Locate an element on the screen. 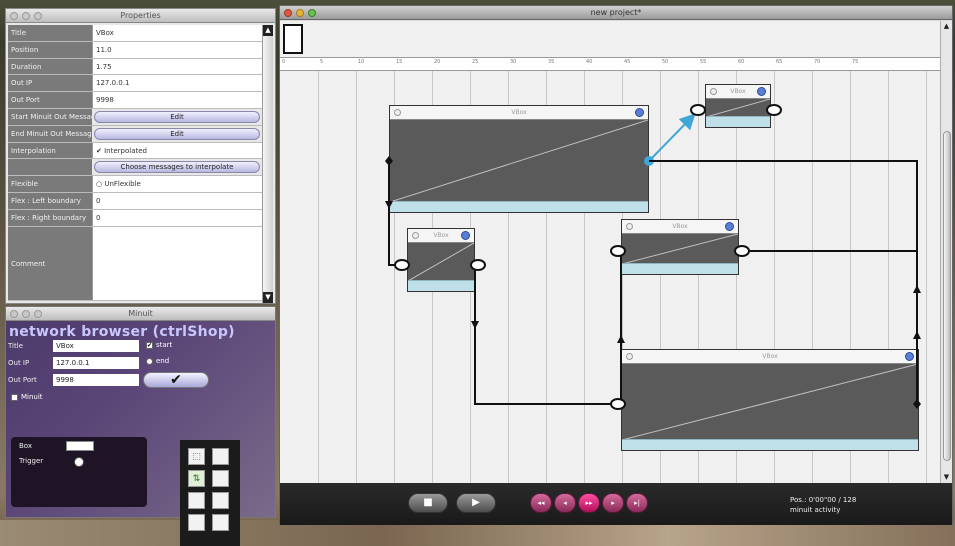 The image size is (955, 546). properties-titlebar: Properties is located at coordinates (140, 16).